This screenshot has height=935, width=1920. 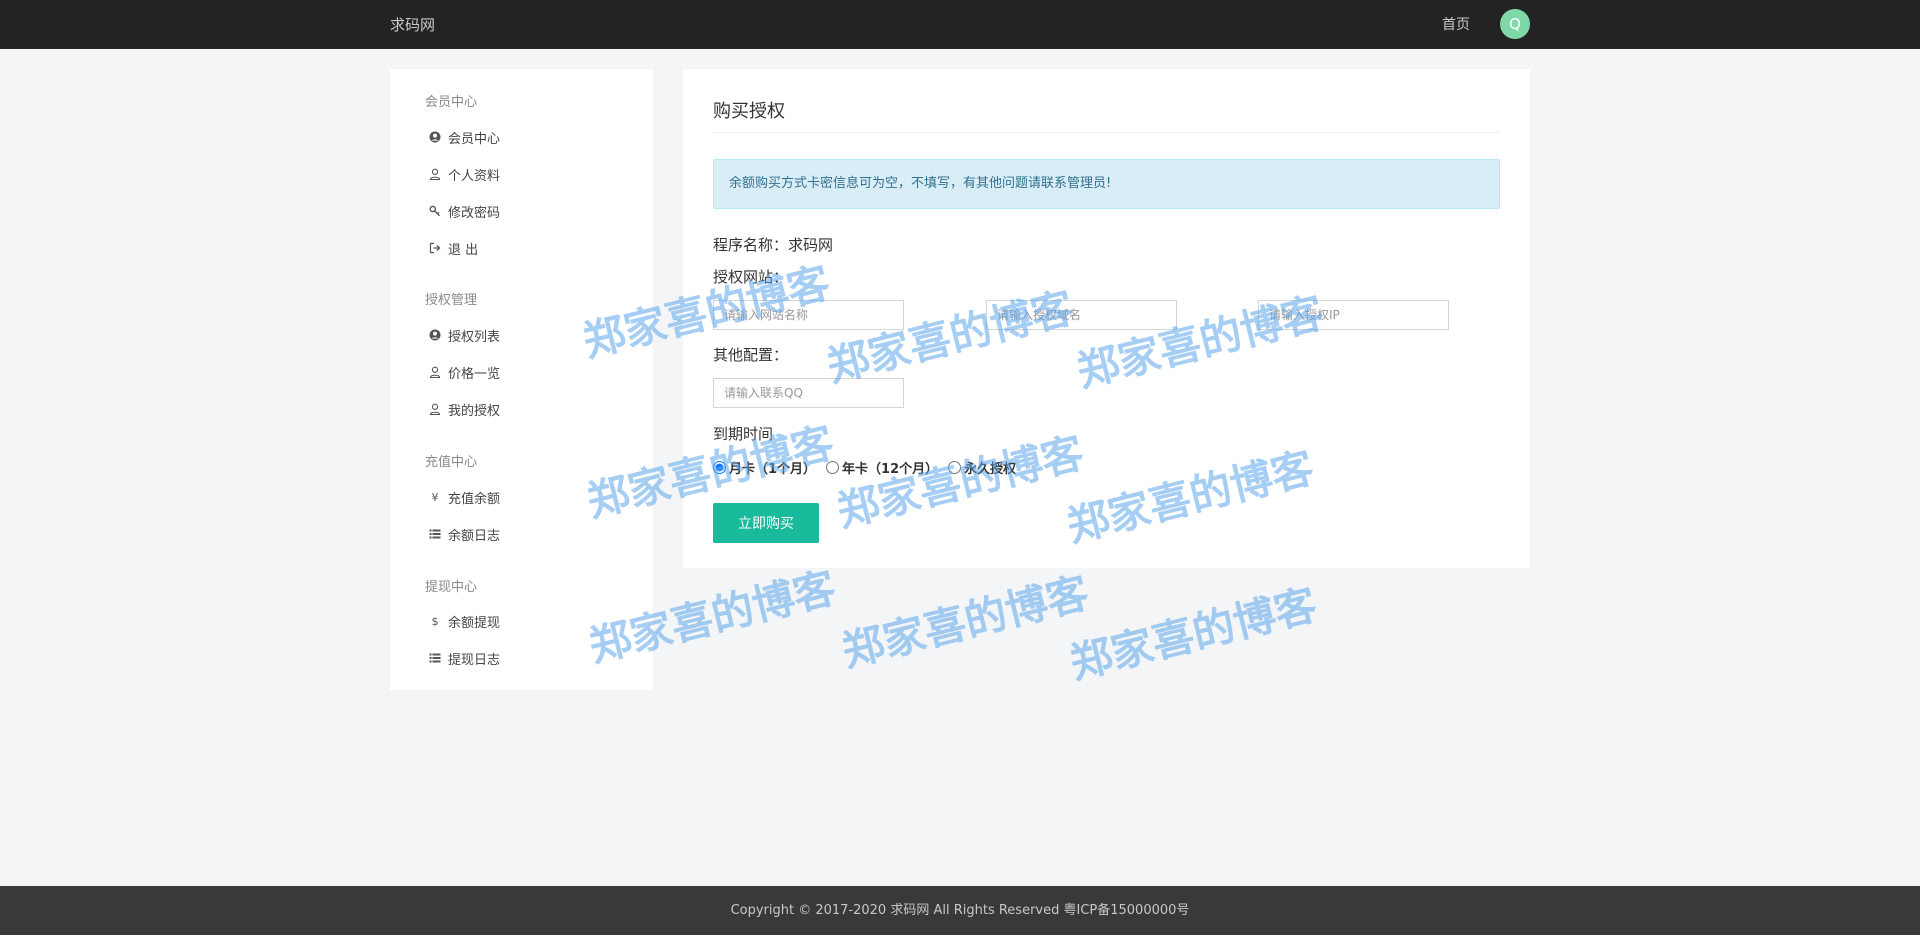 I want to click on sidebar-item-label: 修改密码, so click(x=474, y=213).